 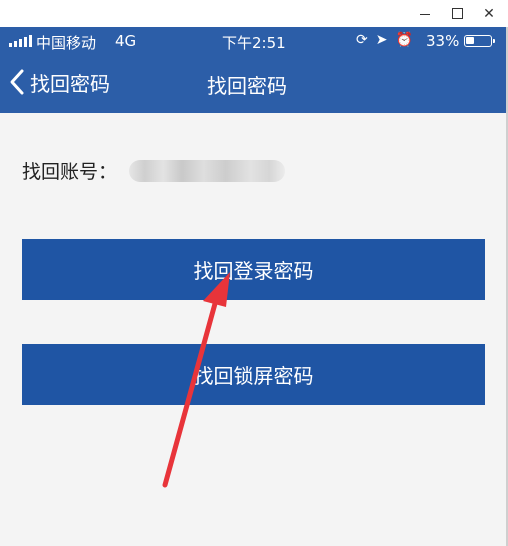 What do you see at coordinates (404, 40) in the screenshot?
I see `alarm-icon: ⏰` at bounding box center [404, 40].